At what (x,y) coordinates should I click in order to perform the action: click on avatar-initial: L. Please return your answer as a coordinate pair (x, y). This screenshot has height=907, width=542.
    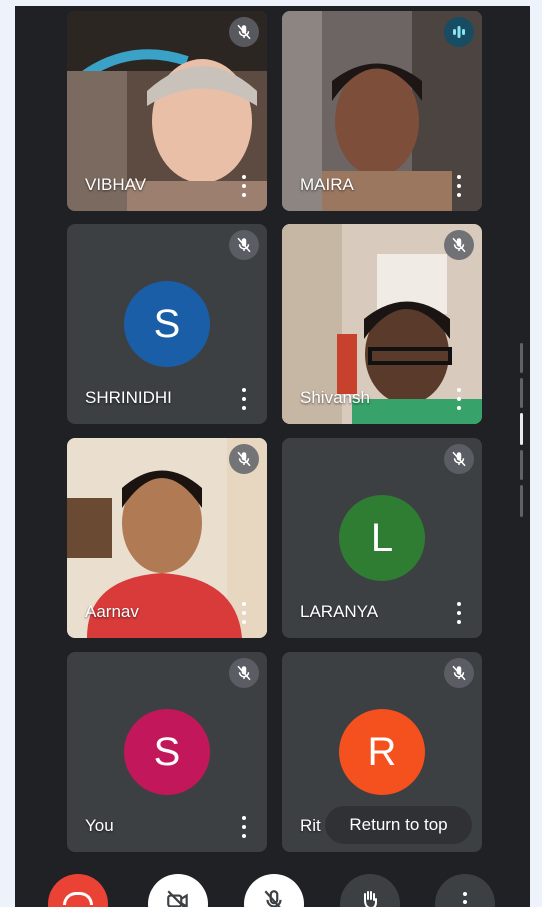
    Looking at the image, I should click on (382, 537).